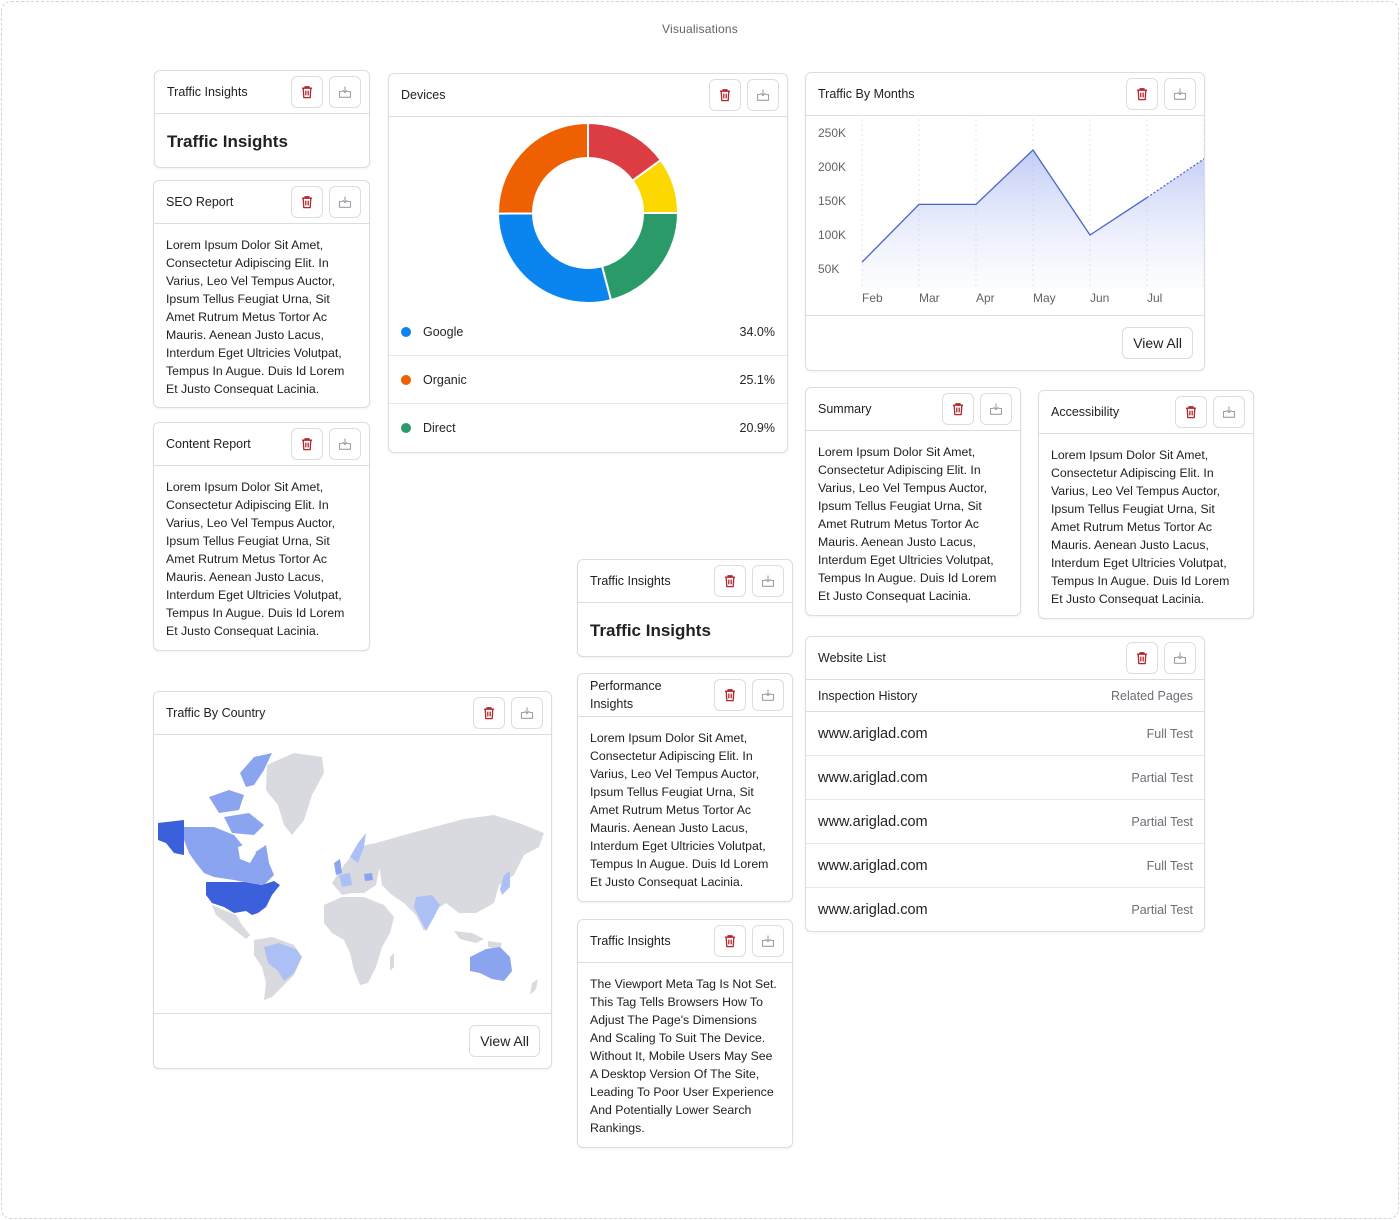  I want to click on legend-label: Google, so click(443, 331).